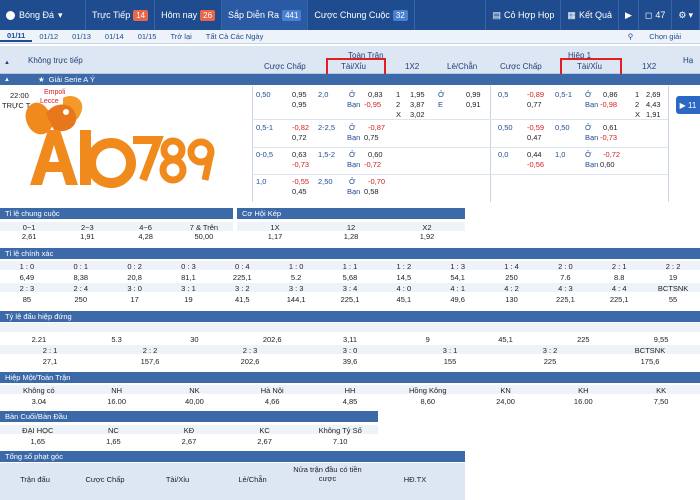  Describe the element at coordinates (351, 236) in the screenshot. I see `co-hoi-kep-value: 1,28` at that location.